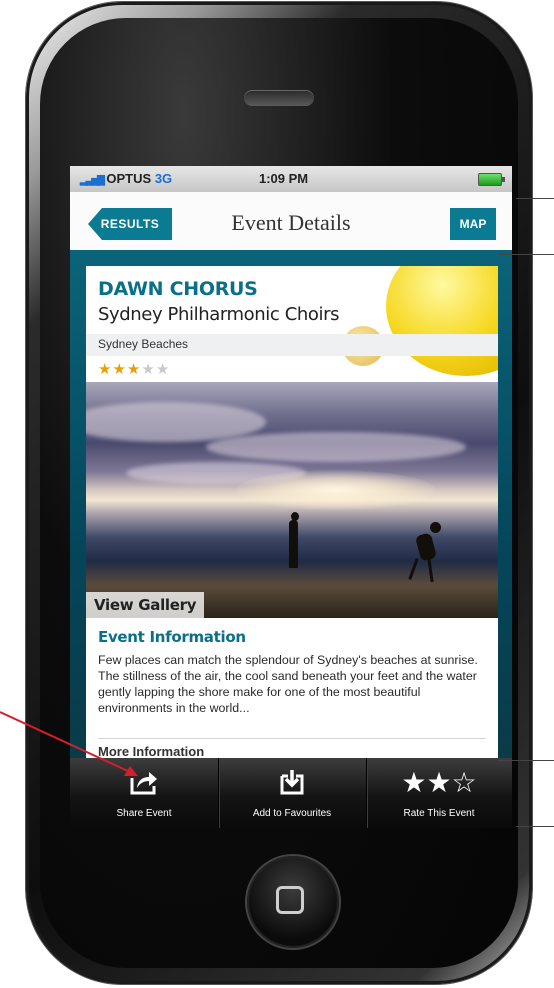 This screenshot has height=988, width=554. I want to click on status-bar: ▂▃▅▇ OPTUS 3G 1:09 PM, so click(291, 179).